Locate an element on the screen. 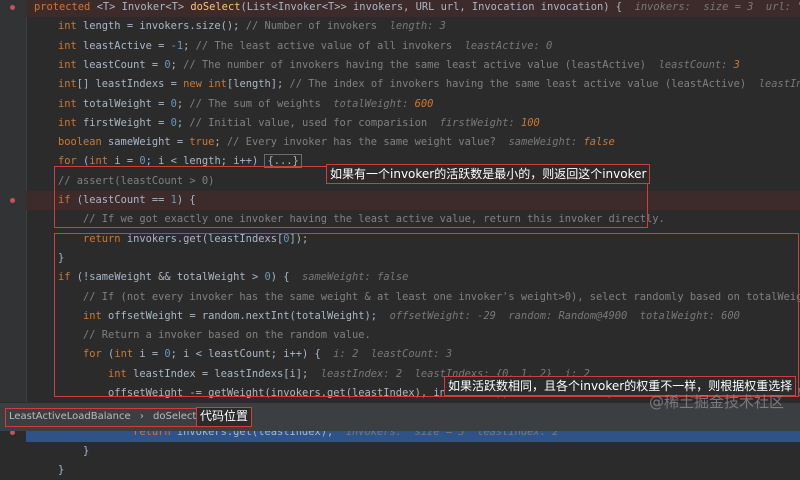  code-token: 3 is located at coordinates (736, 64).